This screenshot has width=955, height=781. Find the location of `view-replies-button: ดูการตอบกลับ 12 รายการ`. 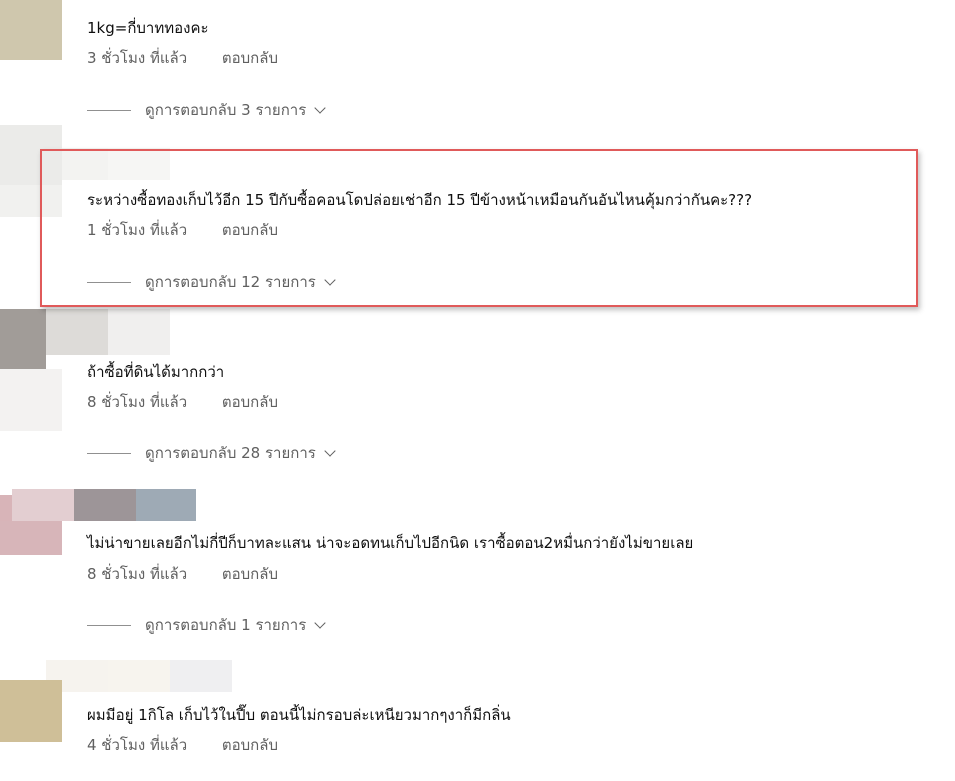

view-replies-button: ดูการตอบกลับ 12 รายการ is located at coordinates (211, 282).